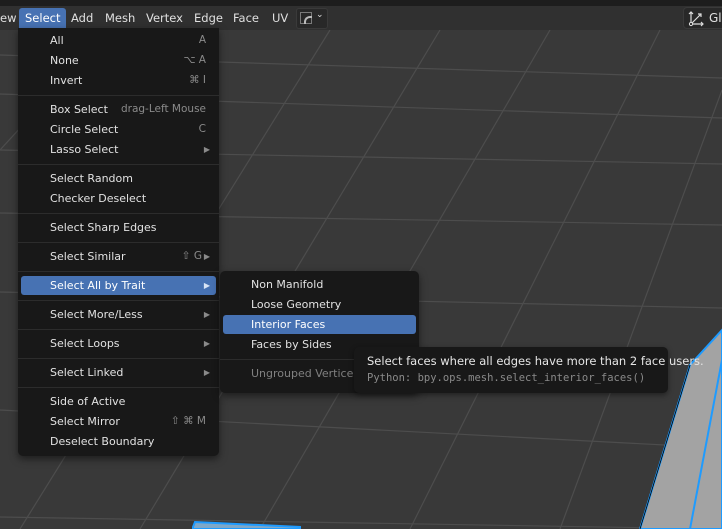  What do you see at coordinates (79, 109) in the screenshot?
I see `item-label: Box Select` at bounding box center [79, 109].